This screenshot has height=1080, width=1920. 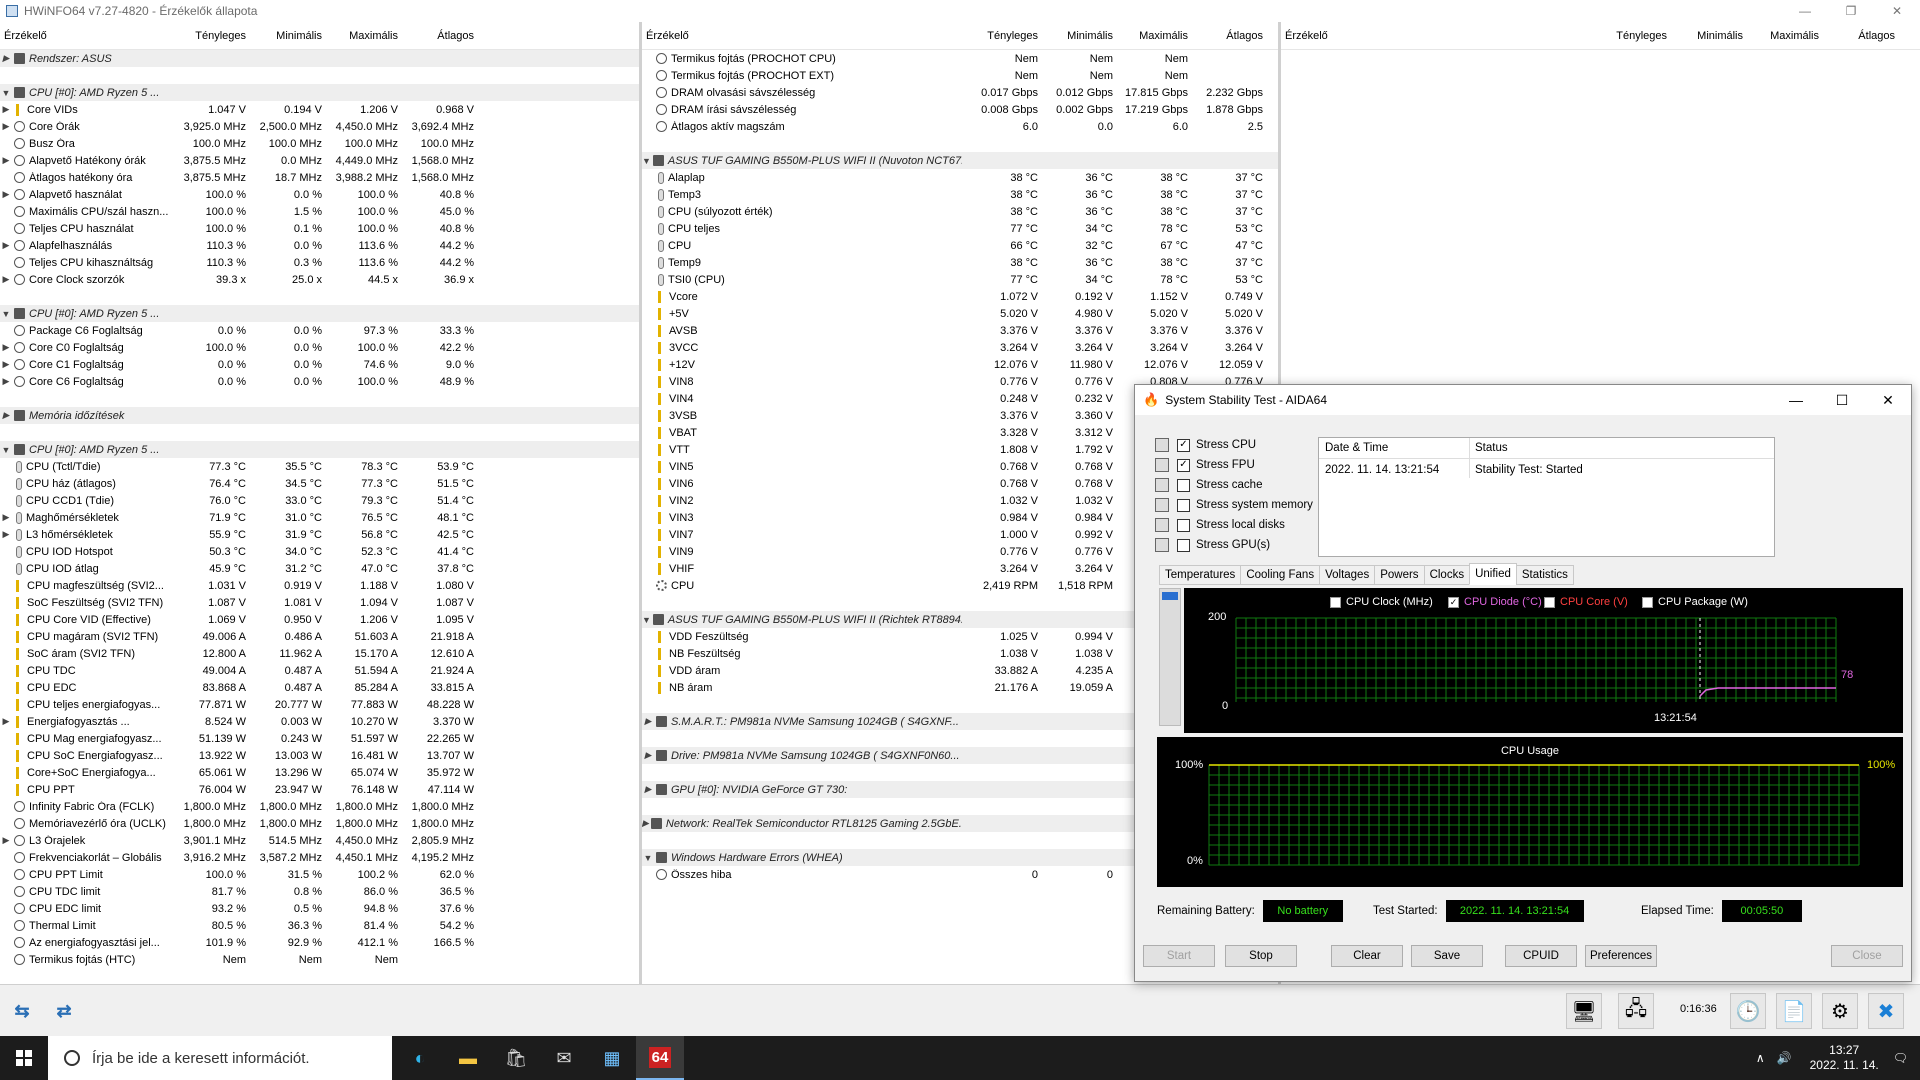 What do you see at coordinates (1234, 485) in the screenshot?
I see `stress-option: Stress cache` at bounding box center [1234, 485].